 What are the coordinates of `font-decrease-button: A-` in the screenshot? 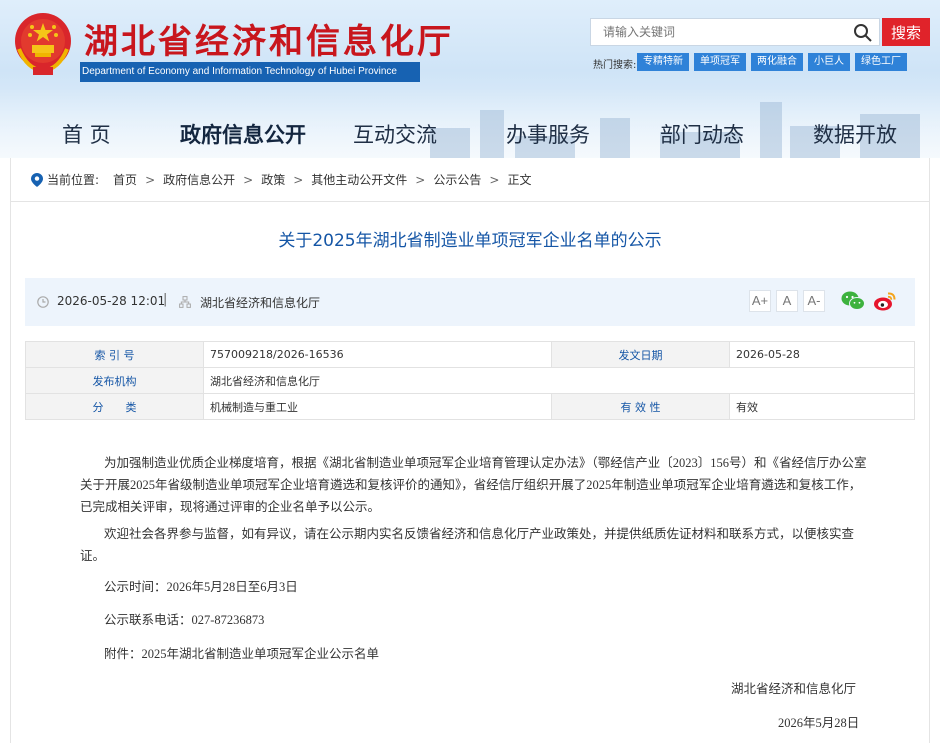 It's located at (814, 301).